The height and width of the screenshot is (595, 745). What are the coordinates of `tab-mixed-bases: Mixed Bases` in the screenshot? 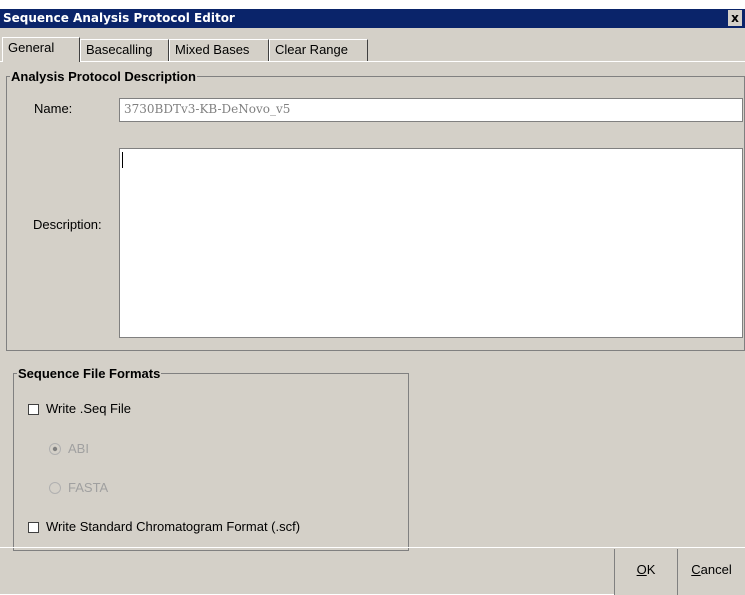 It's located at (219, 50).